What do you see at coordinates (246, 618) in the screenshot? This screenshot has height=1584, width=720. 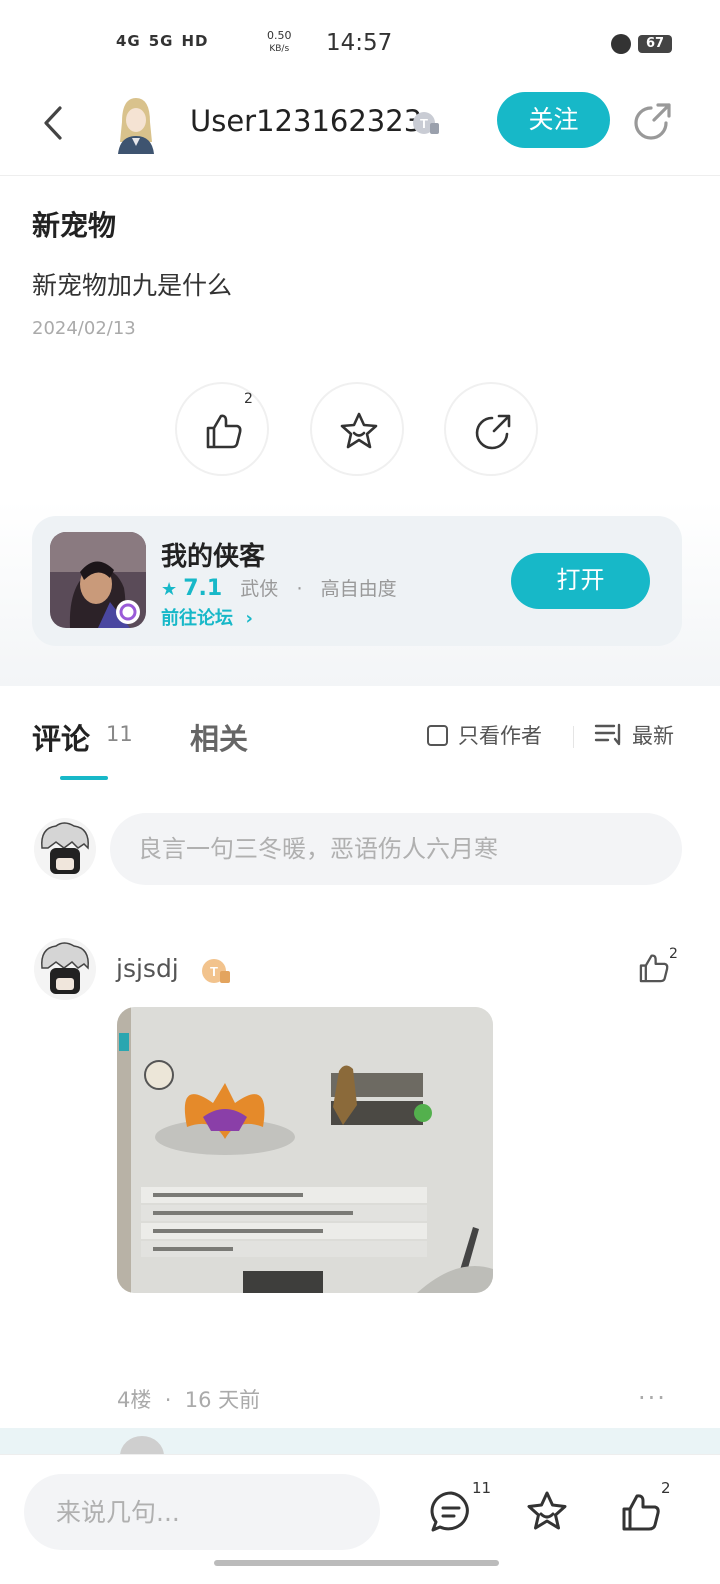 I see `chevron-right-icon: ›` at bounding box center [246, 618].